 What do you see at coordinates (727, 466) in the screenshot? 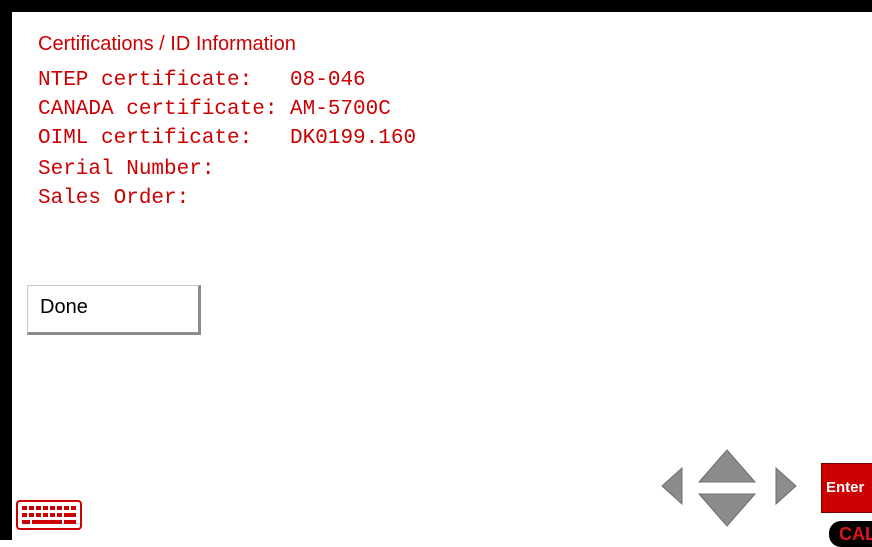
I see `arrow-up-icon` at bounding box center [727, 466].